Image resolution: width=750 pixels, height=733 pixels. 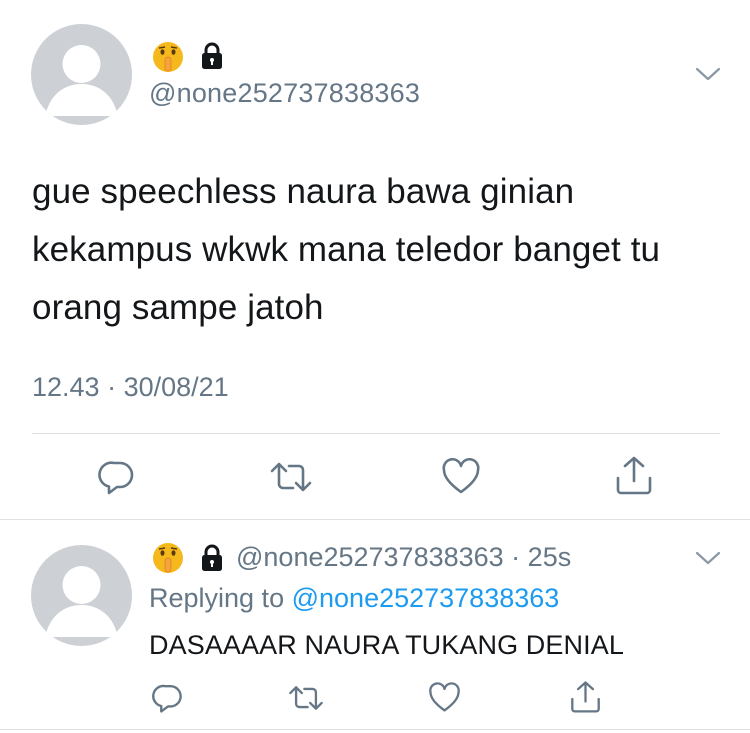 I want to click on replying-to: Replying to @none252737838363, so click(x=354, y=598).